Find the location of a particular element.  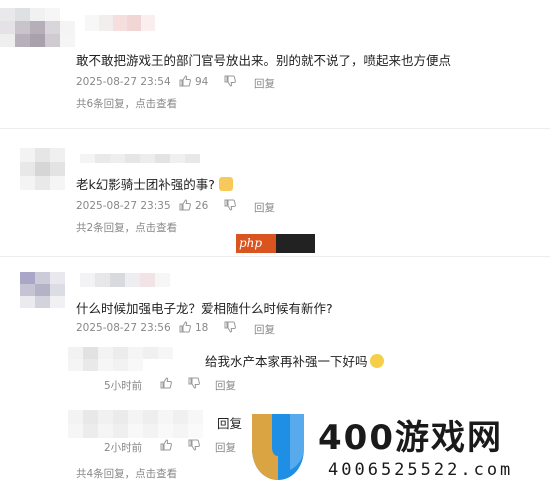

comment-text: 老k幻影骑士团补强的事? is located at coordinates (154, 183).